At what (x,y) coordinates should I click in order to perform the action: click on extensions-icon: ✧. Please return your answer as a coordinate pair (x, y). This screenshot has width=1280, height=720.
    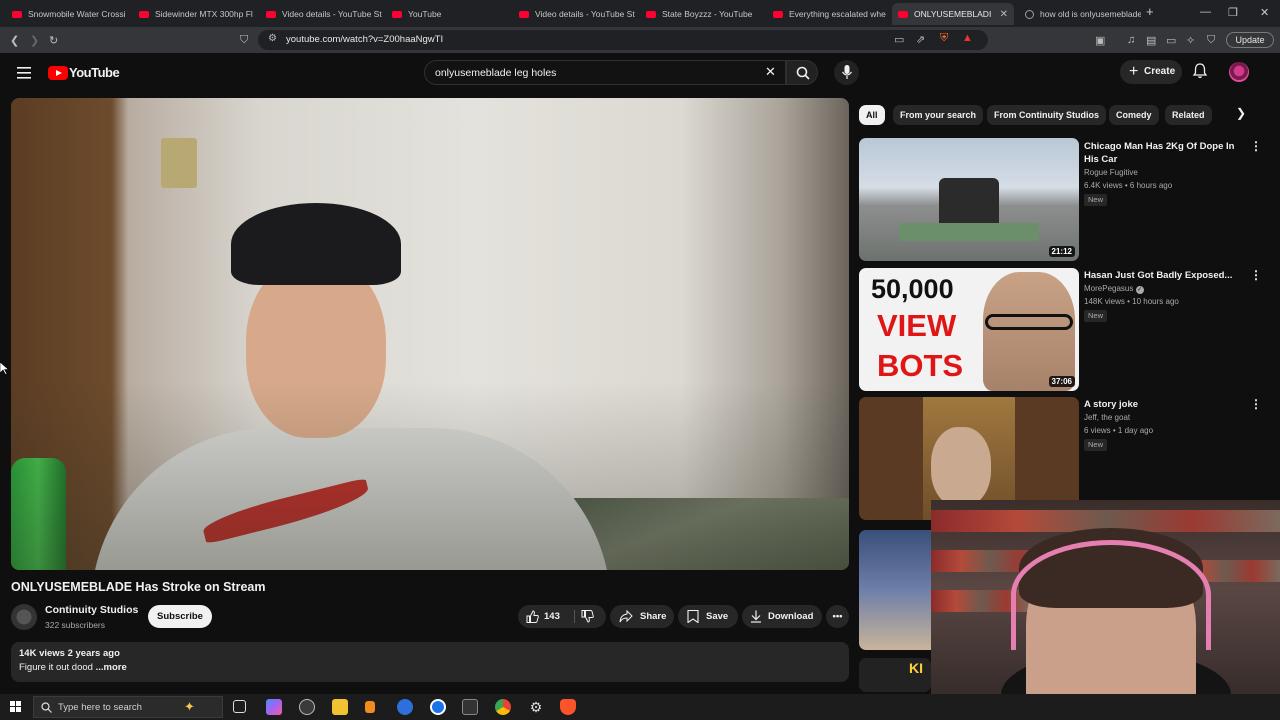
    Looking at the image, I should click on (1190, 40).